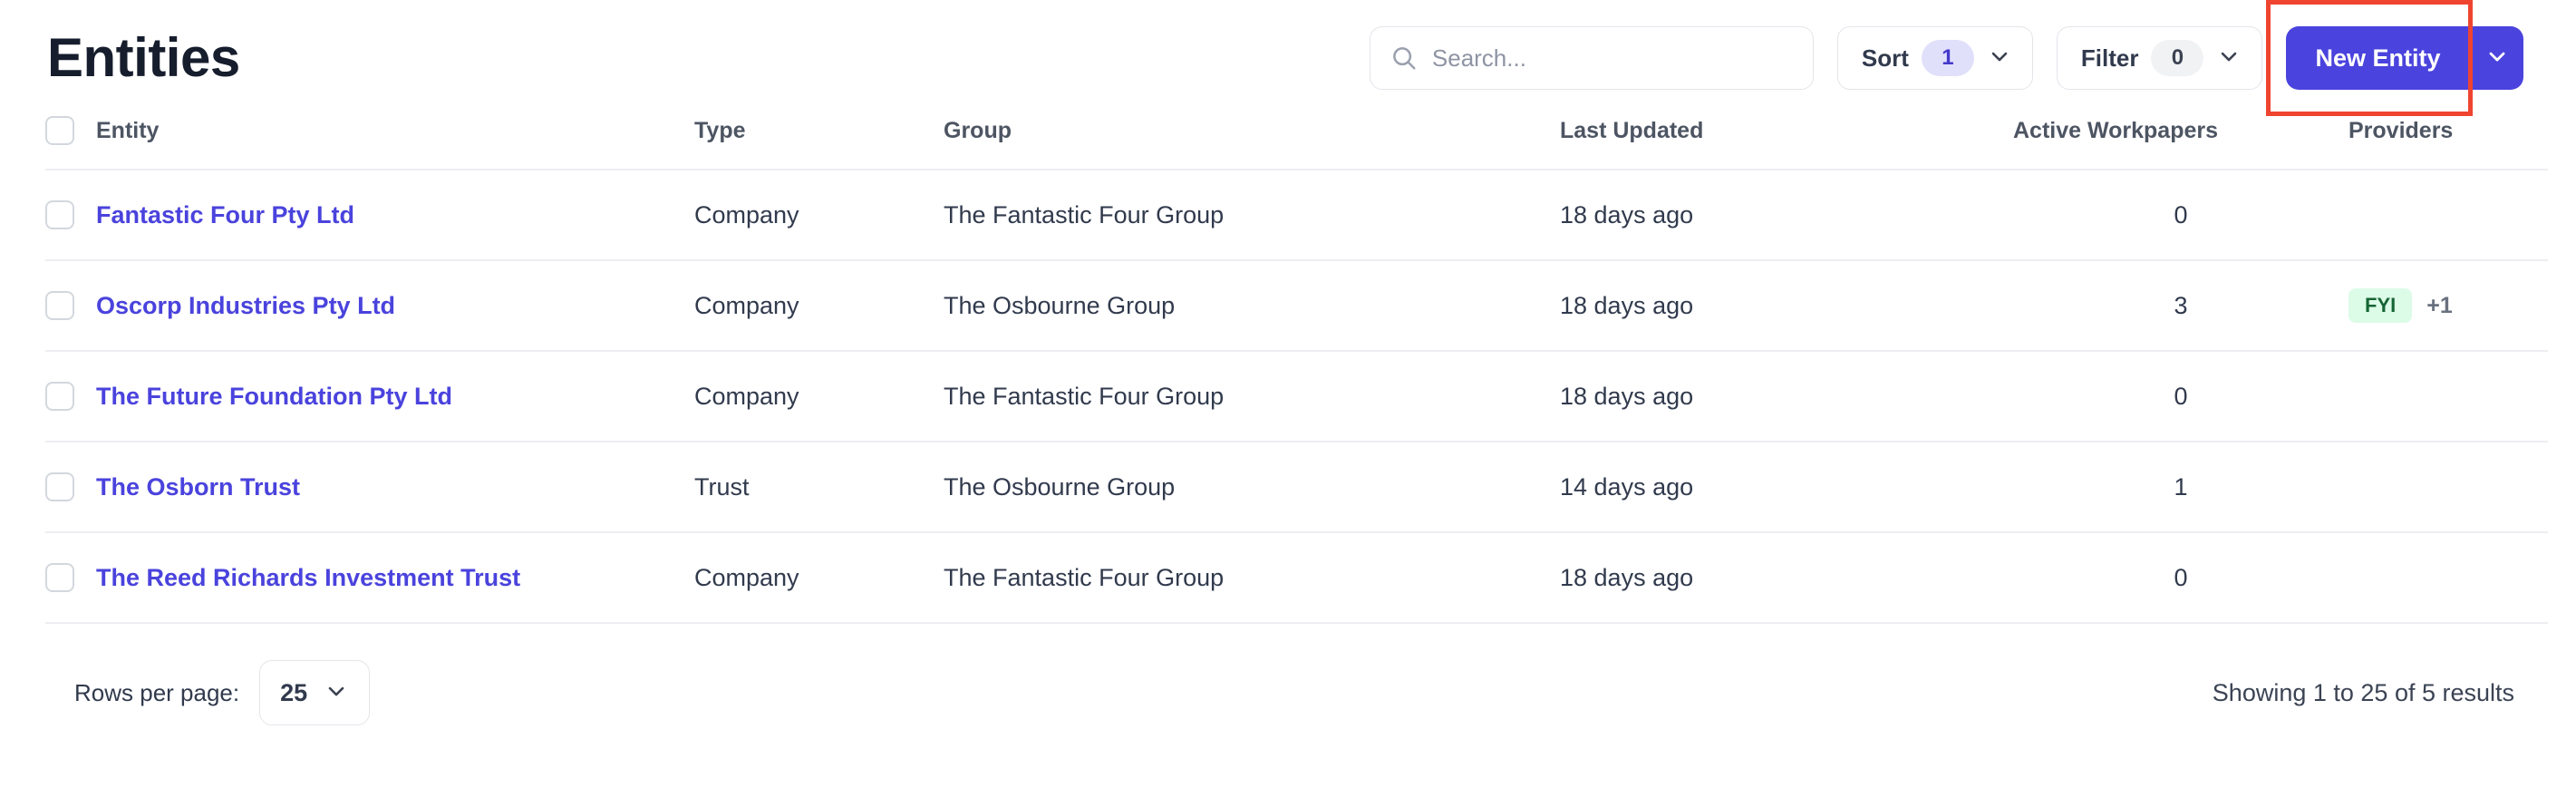  I want to click on entity-link: The Future Foundation Pty Ltd, so click(274, 396).